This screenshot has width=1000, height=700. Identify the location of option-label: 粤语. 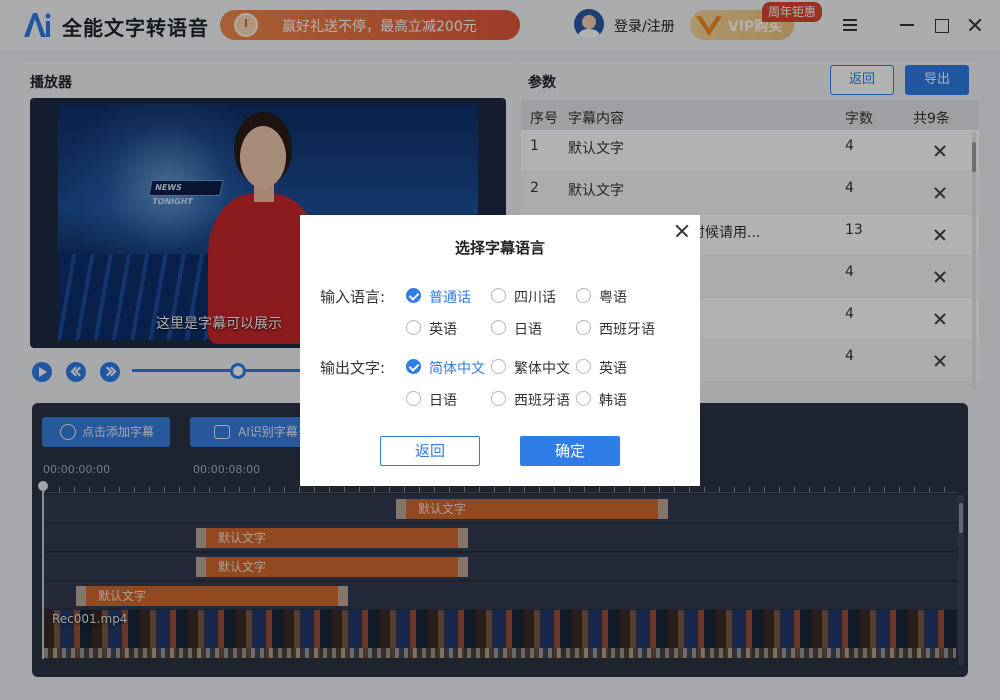
(613, 298).